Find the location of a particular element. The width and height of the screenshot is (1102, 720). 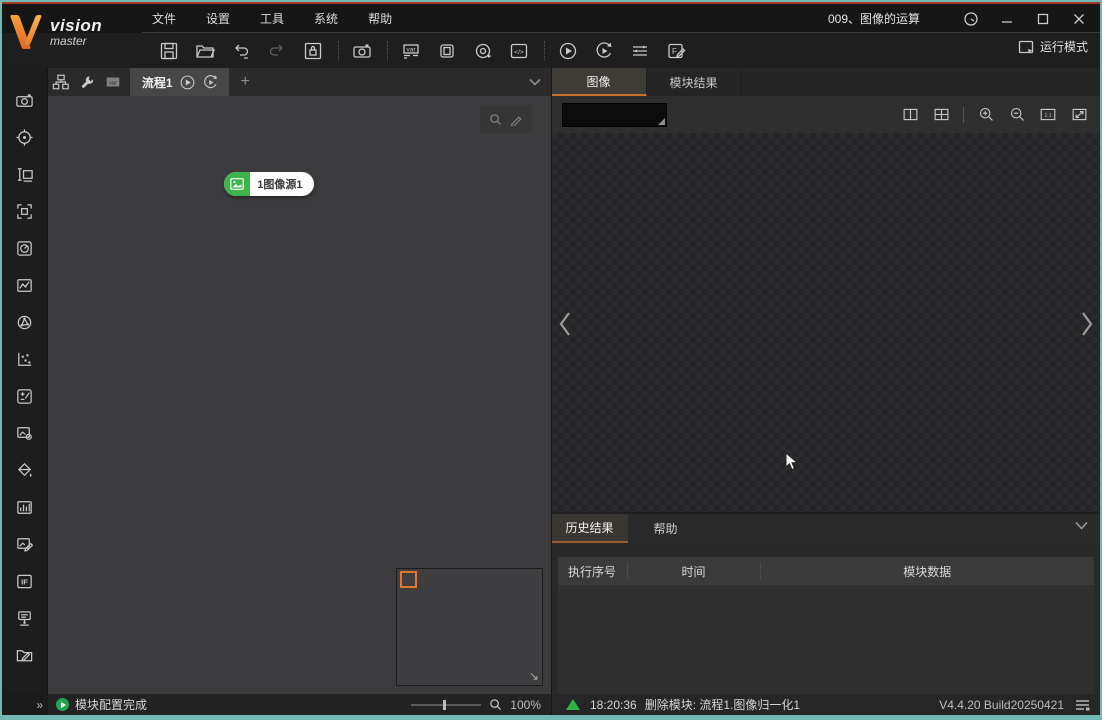

script-folder-icon is located at coordinates (24, 655).